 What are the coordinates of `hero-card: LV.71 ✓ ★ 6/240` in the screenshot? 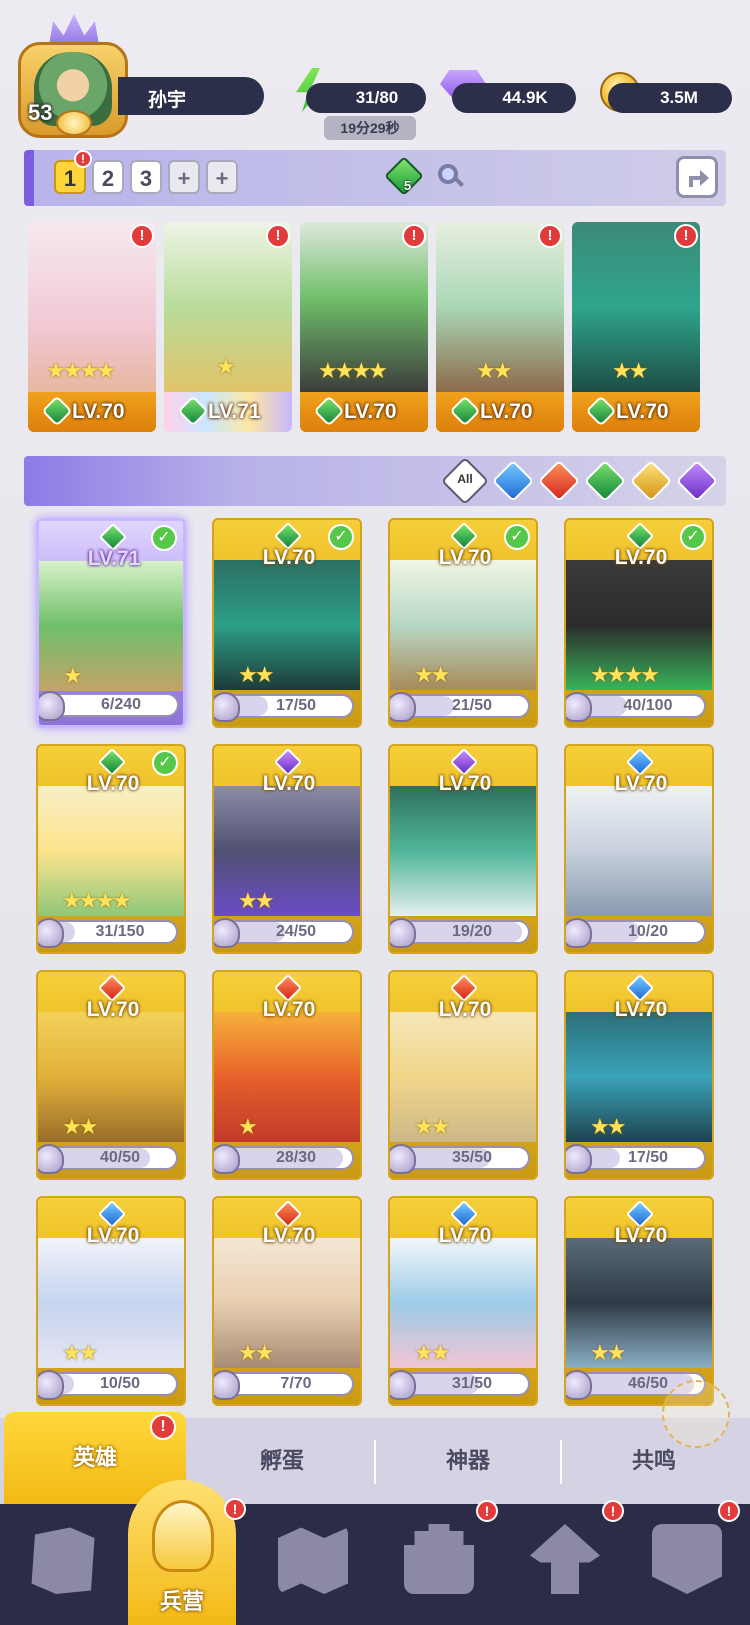 It's located at (111, 623).